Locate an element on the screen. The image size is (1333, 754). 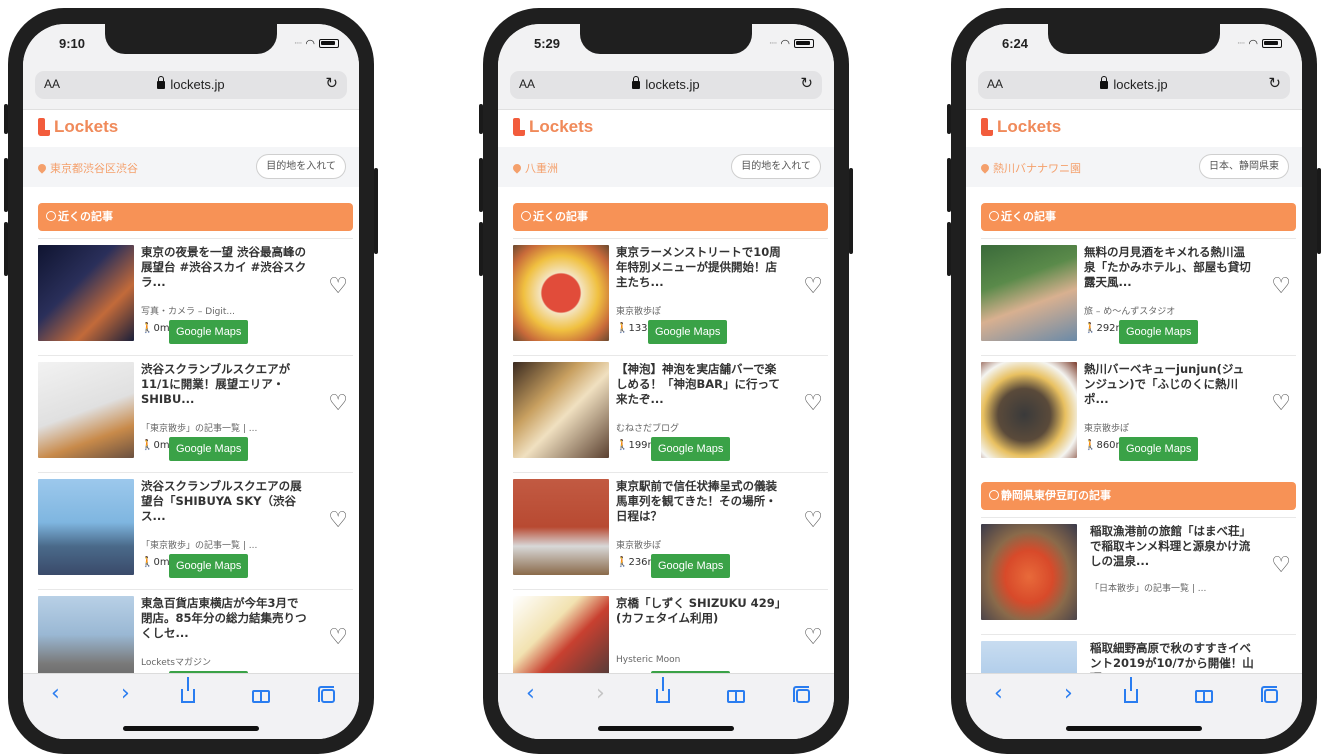
walk-icon: 🚶 is located at coordinates (622, 328).